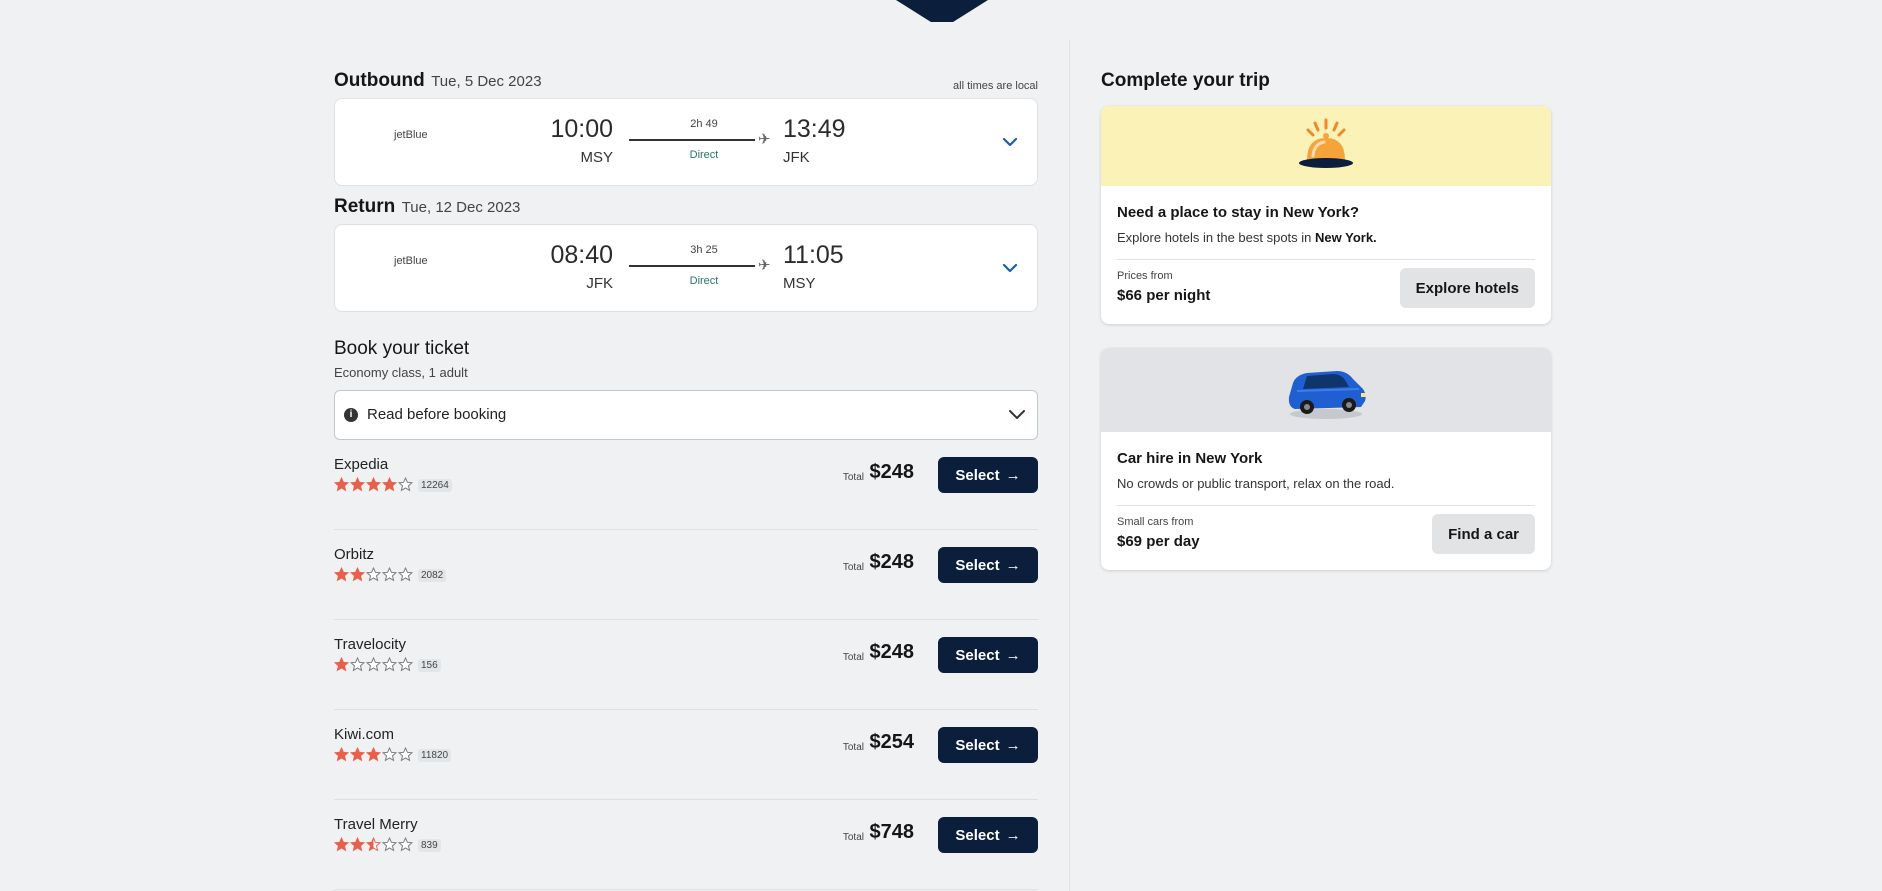 The height and width of the screenshot is (891, 1882). I want to click on review-count: 2082, so click(432, 575).